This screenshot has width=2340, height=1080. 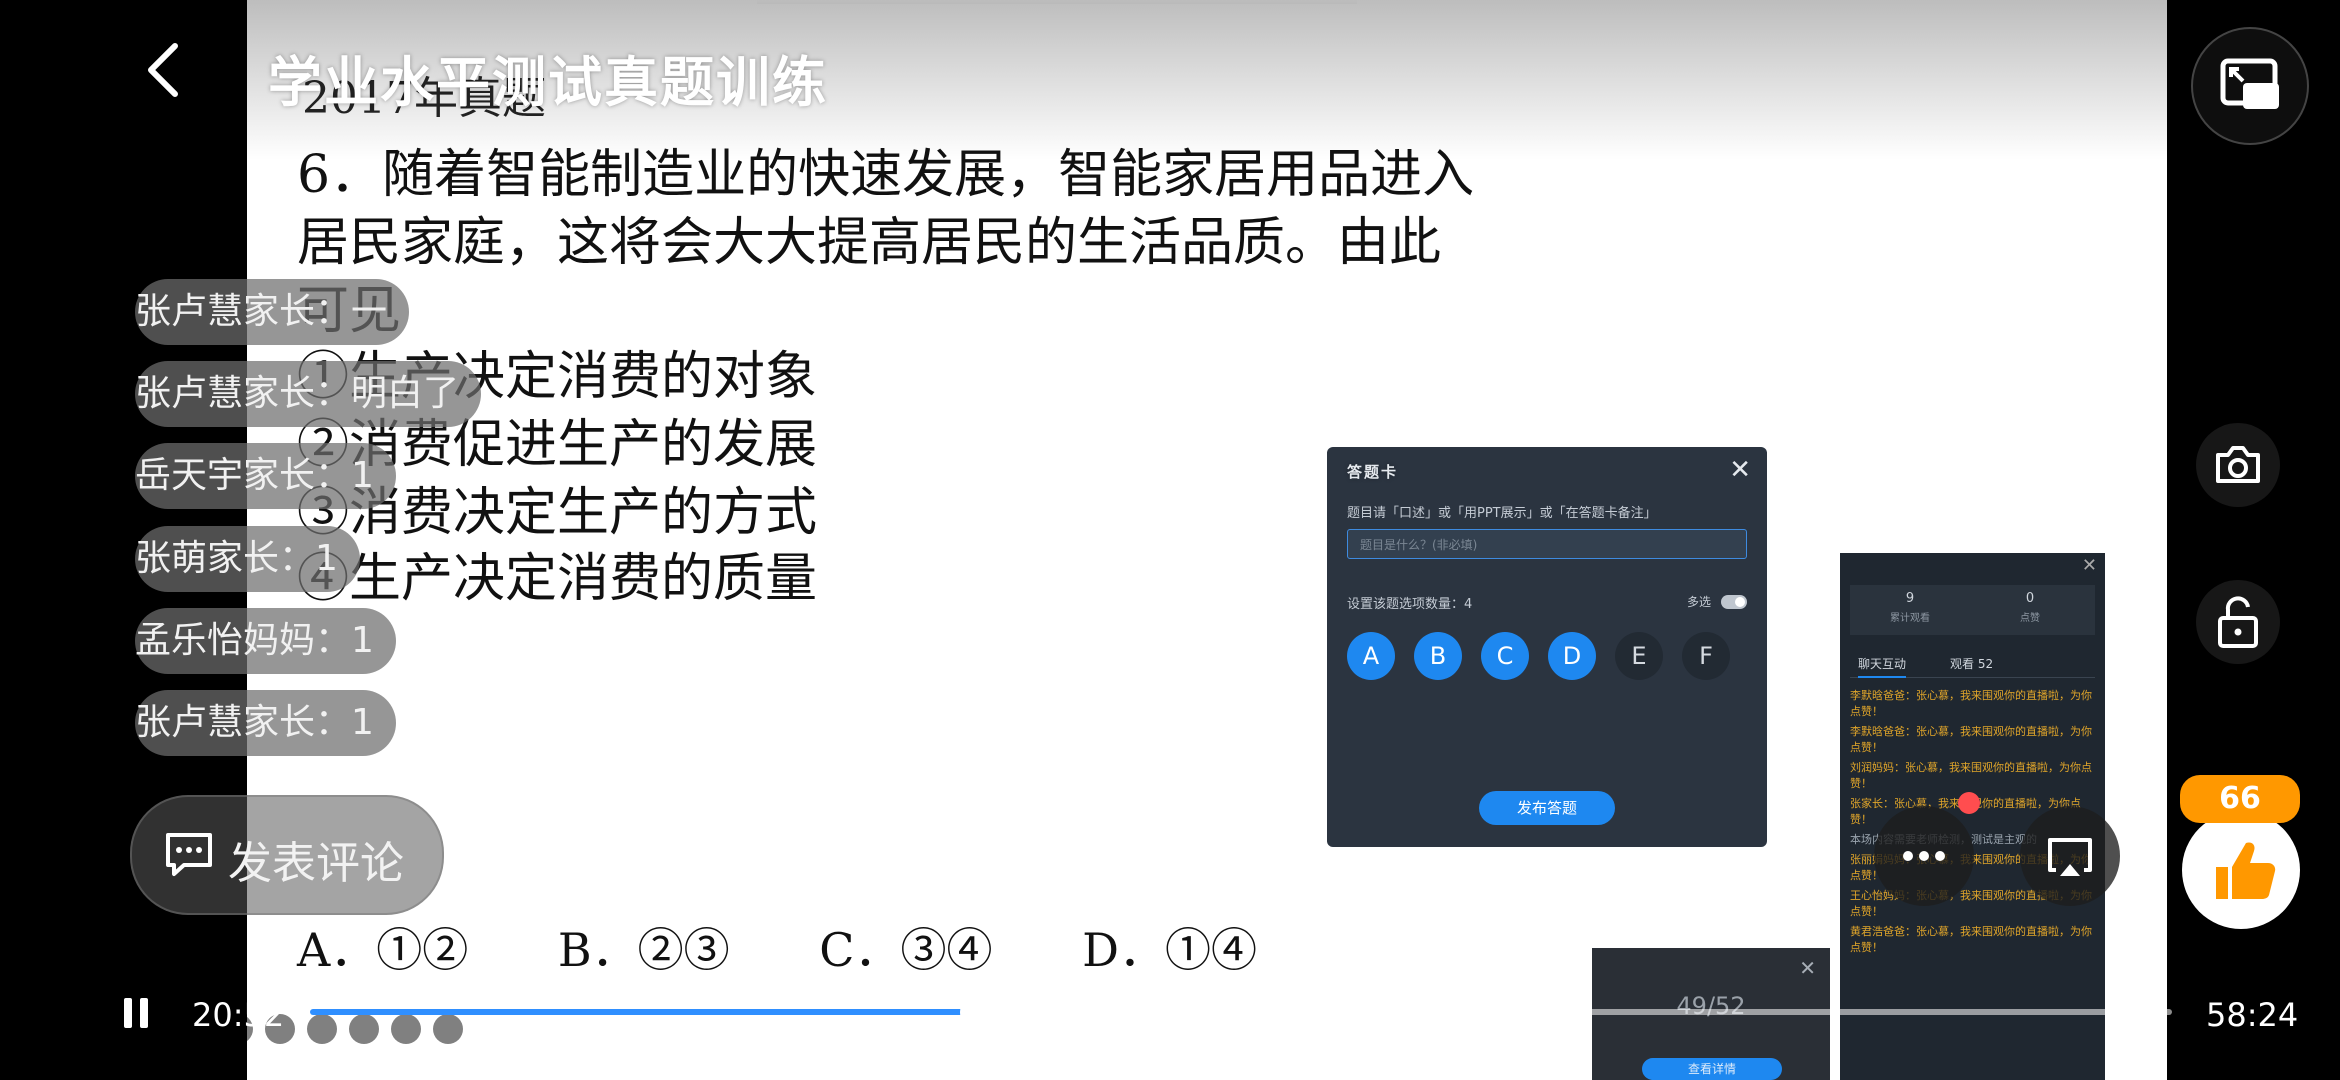 What do you see at coordinates (1734, 602) in the screenshot?
I see `multi-select-toggle` at bounding box center [1734, 602].